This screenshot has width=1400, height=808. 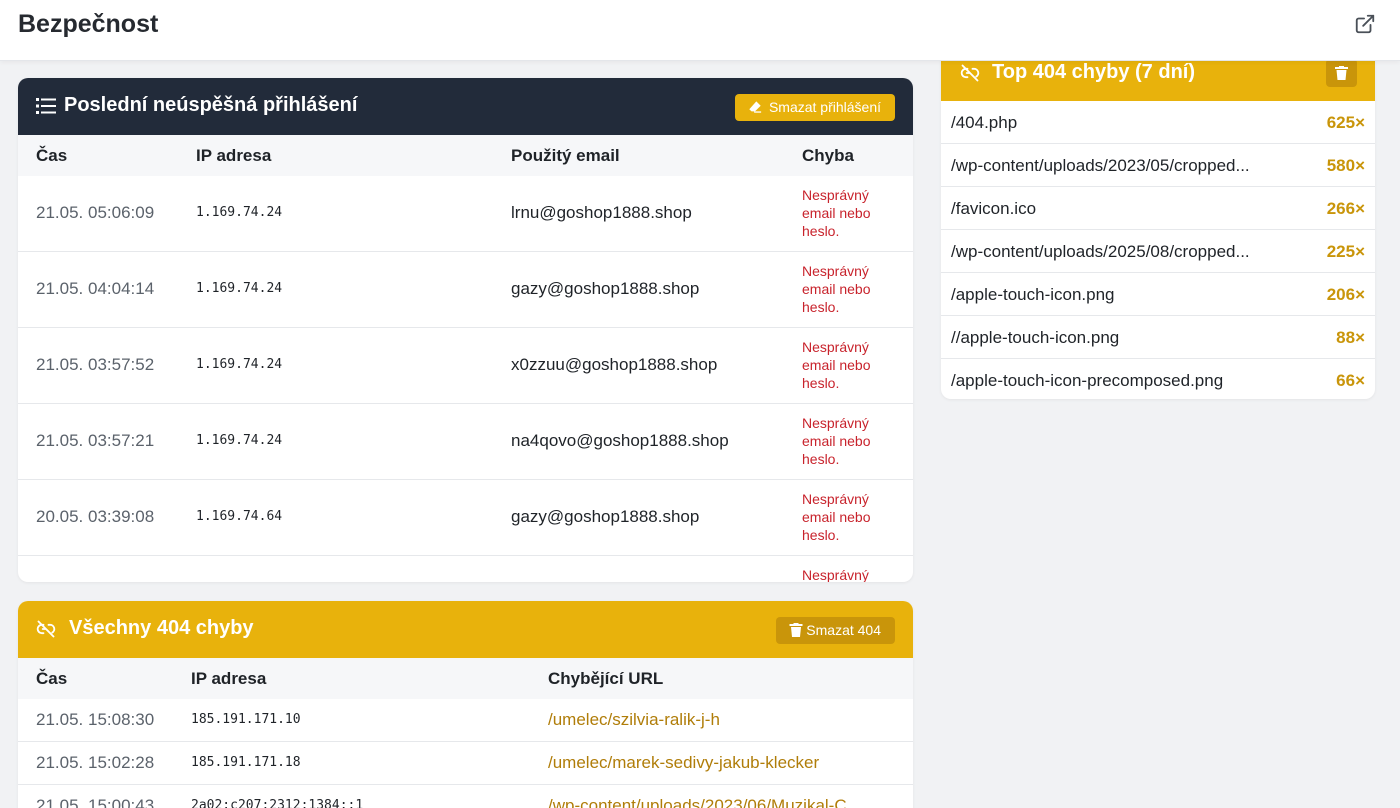 What do you see at coordinates (465, 629) in the screenshot?
I see `all404-header: Všechny 404 chyby Smazat 404` at bounding box center [465, 629].